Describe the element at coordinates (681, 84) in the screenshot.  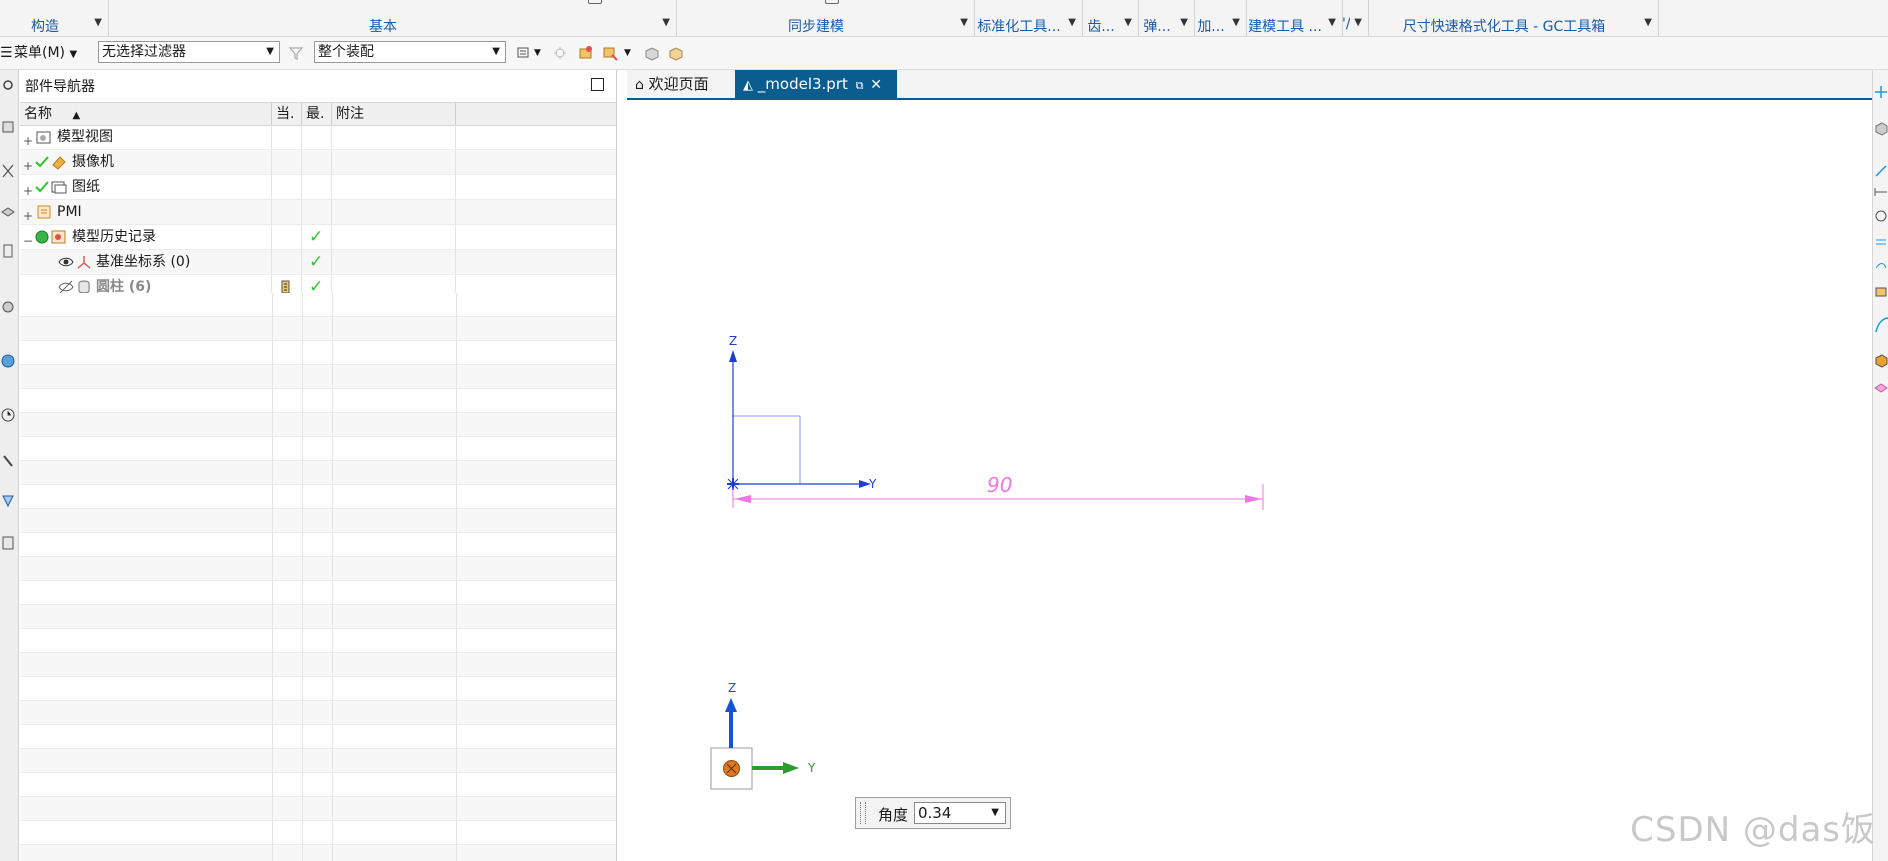
I see `tab-welcome-page: ⌂ 欢迎页面` at that location.